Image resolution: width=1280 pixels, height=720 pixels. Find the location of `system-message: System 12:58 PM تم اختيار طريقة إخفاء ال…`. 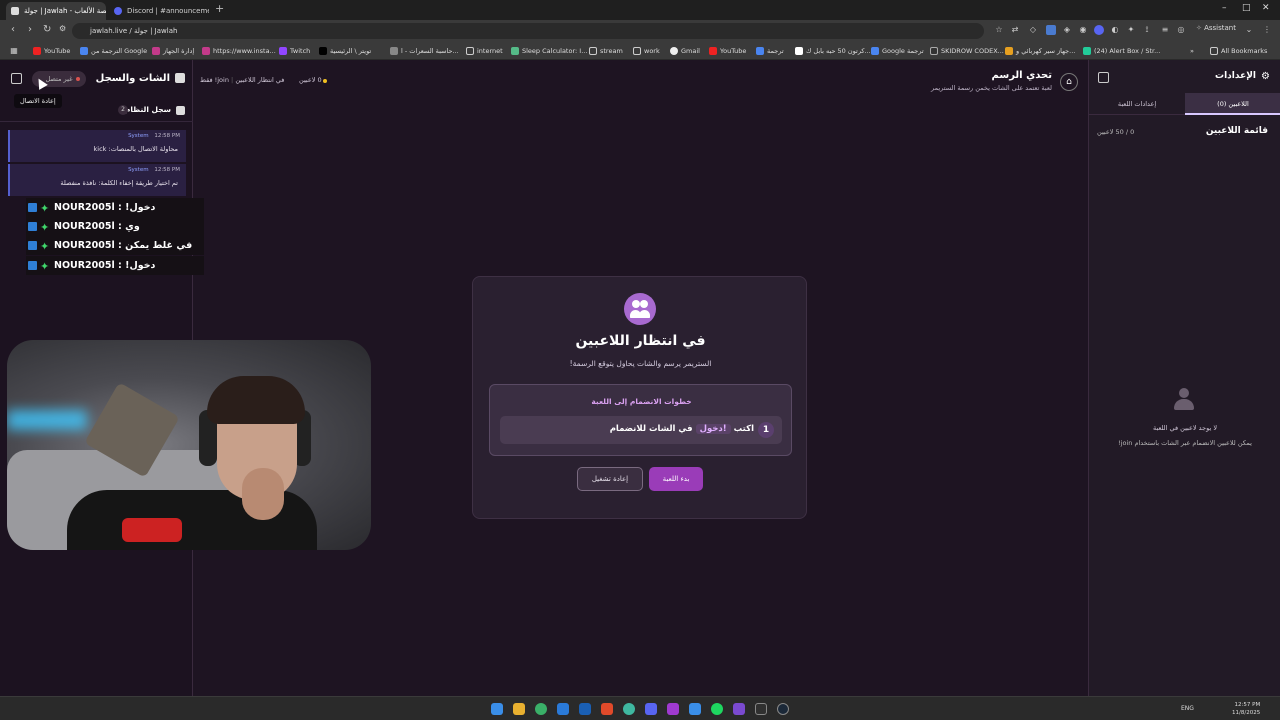

system-message: System 12:58 PM تم اختيار طريقة إخفاء ال… is located at coordinates (97, 180).